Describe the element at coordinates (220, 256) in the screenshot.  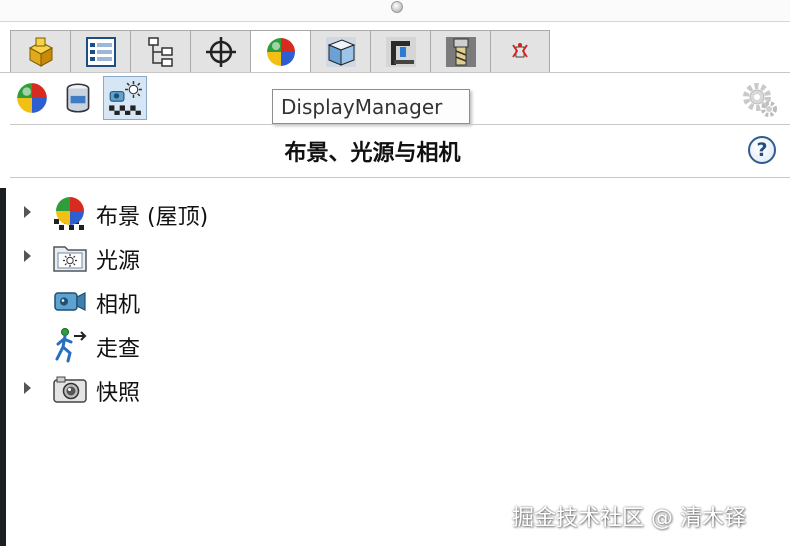
I see `tree-item-lights: 光源` at that location.